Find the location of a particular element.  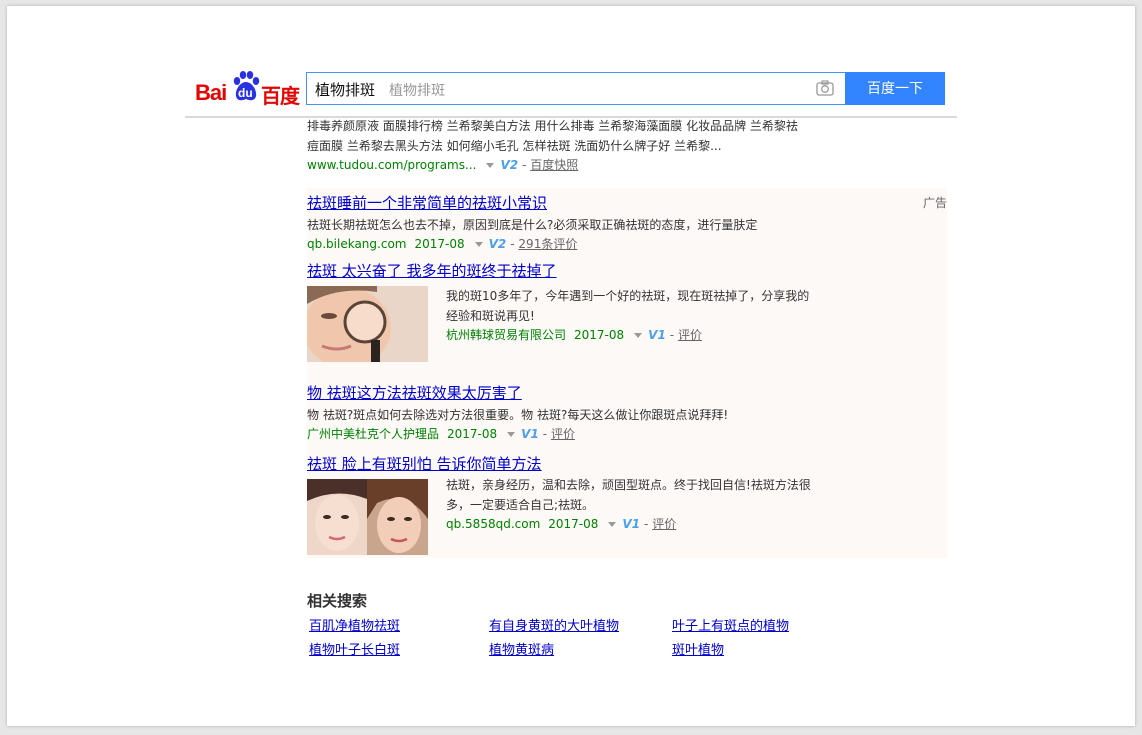

ad-meta: qb.5858qd.com 2017-08 V1- 评价 is located at coordinates (561, 524).